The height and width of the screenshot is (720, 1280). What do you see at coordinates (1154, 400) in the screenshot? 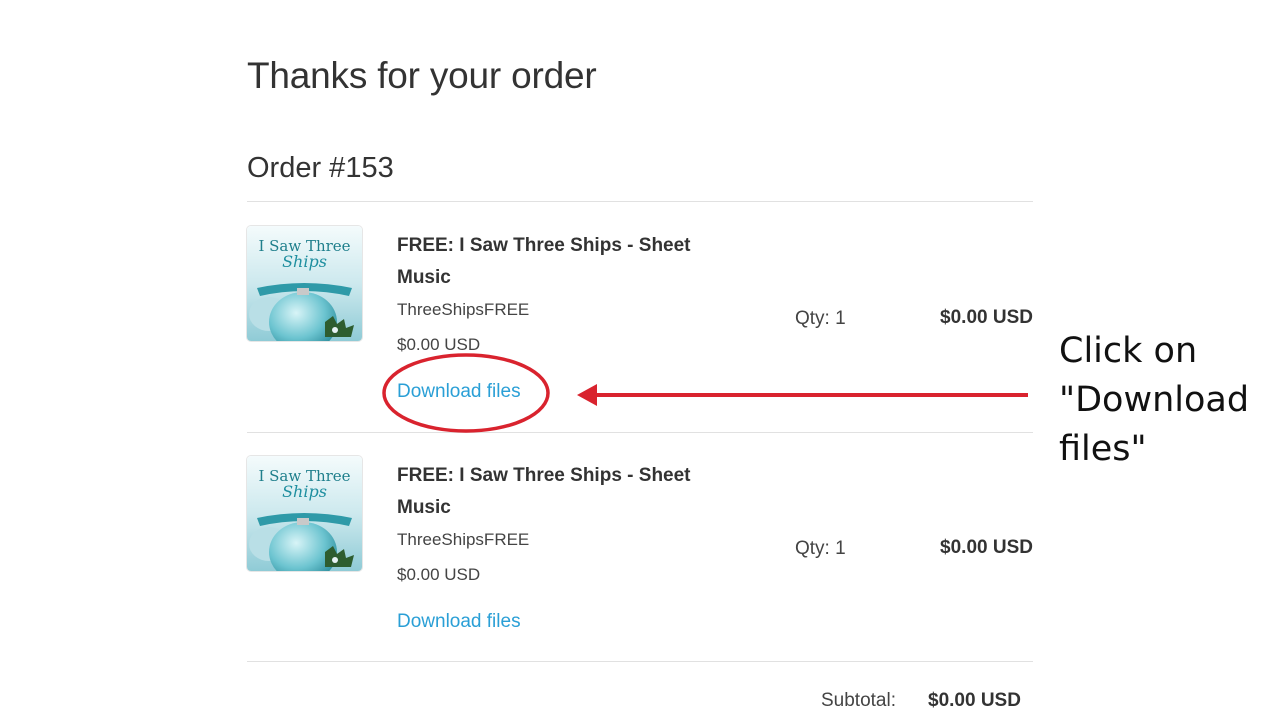
I see `annotation-instruction: Click on "Download files"` at bounding box center [1154, 400].